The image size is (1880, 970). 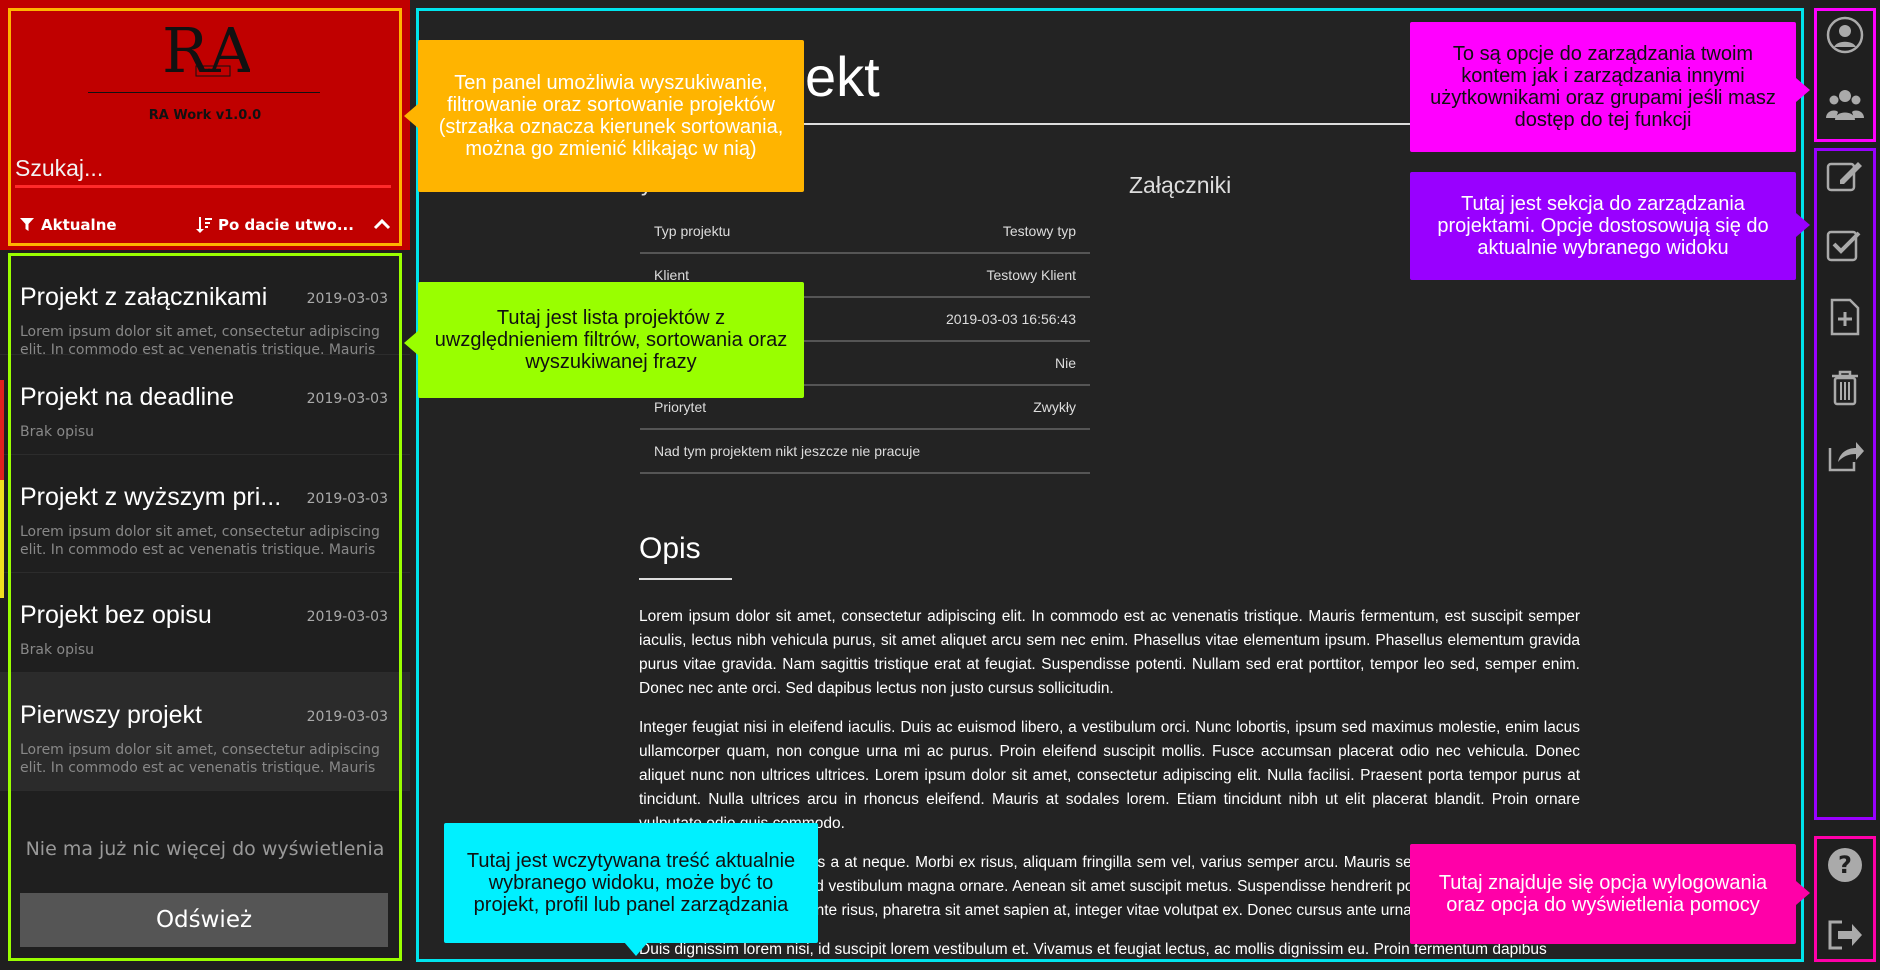 What do you see at coordinates (1065, 363) in the screenshot?
I see `detail-value: Nie` at bounding box center [1065, 363].